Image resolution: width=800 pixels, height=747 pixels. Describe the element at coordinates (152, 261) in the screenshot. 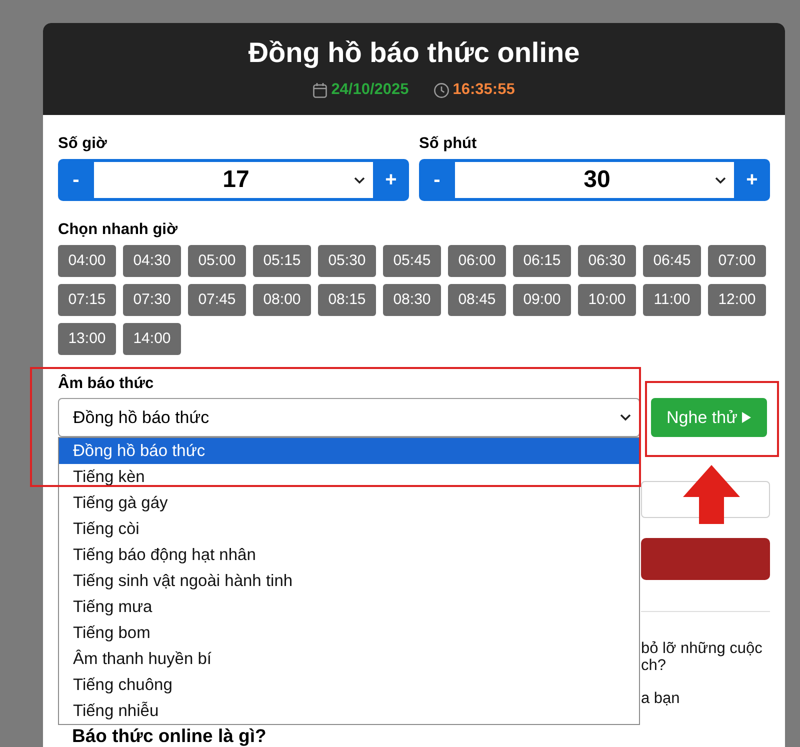

I see `time-preset-button: 04:30` at that location.